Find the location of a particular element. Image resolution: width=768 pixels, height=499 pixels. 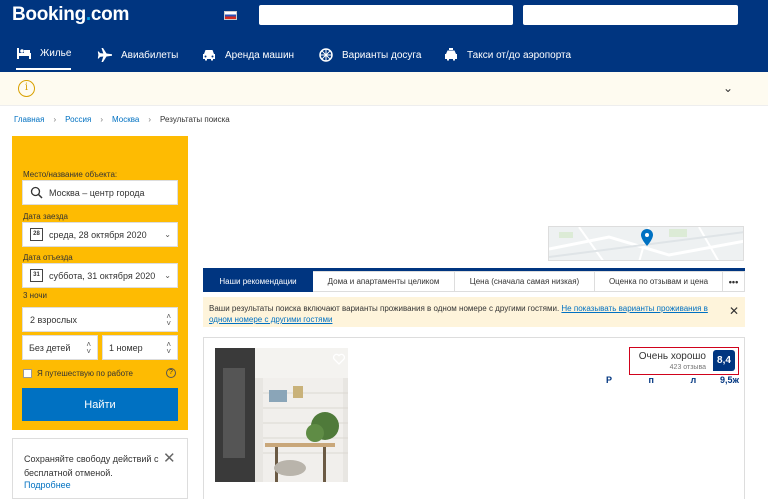

nav-item-airport-taxi: Такси от/до аэропорта is located at coordinates (507, 55).